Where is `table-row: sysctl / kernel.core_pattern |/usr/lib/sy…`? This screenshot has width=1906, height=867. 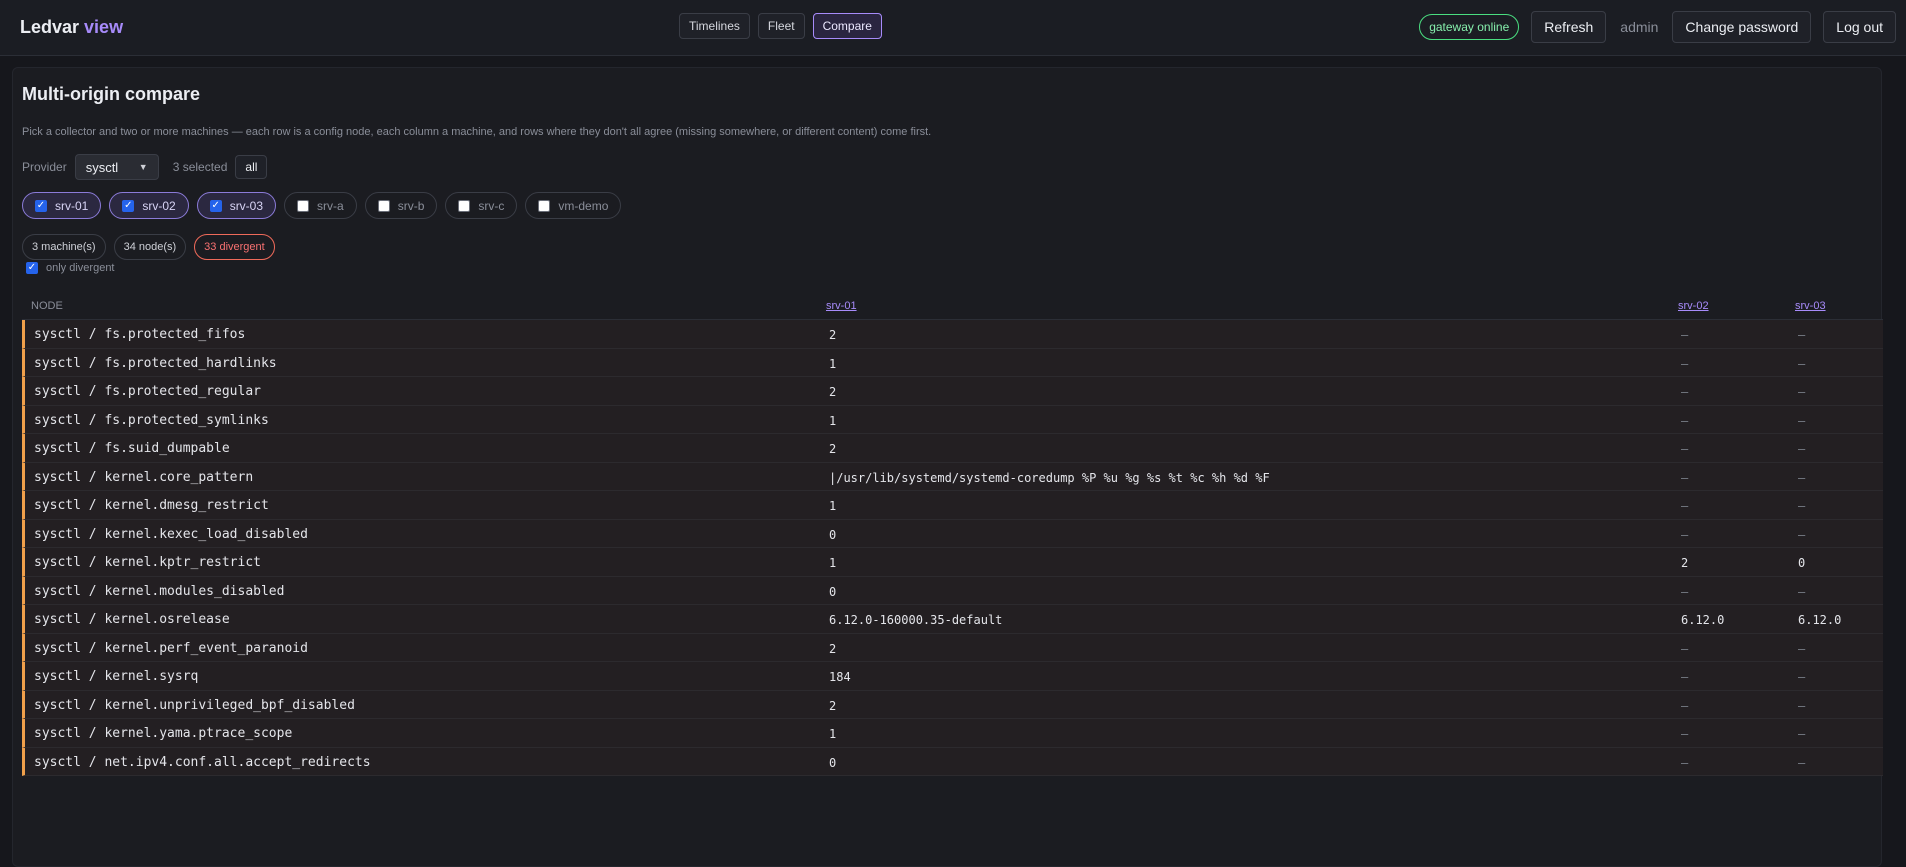
table-row: sysctl / kernel.core_pattern |/usr/lib/sy… is located at coordinates (952, 476).